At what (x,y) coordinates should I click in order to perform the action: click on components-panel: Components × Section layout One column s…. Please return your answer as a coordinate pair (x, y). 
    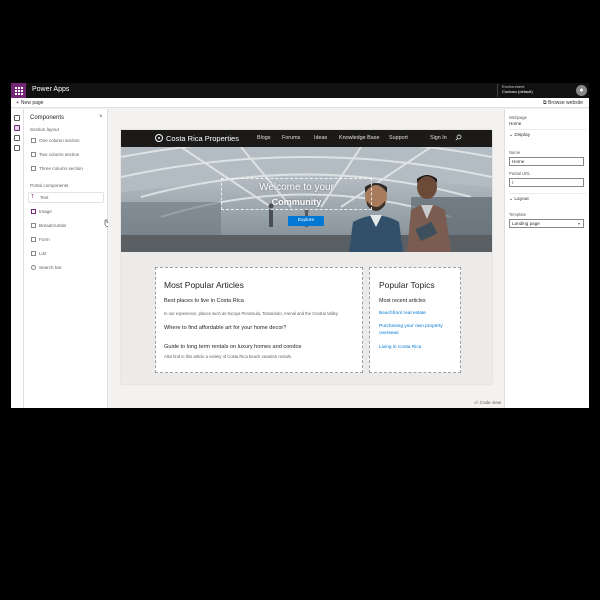
    Looking at the image, I should click on (67, 258).